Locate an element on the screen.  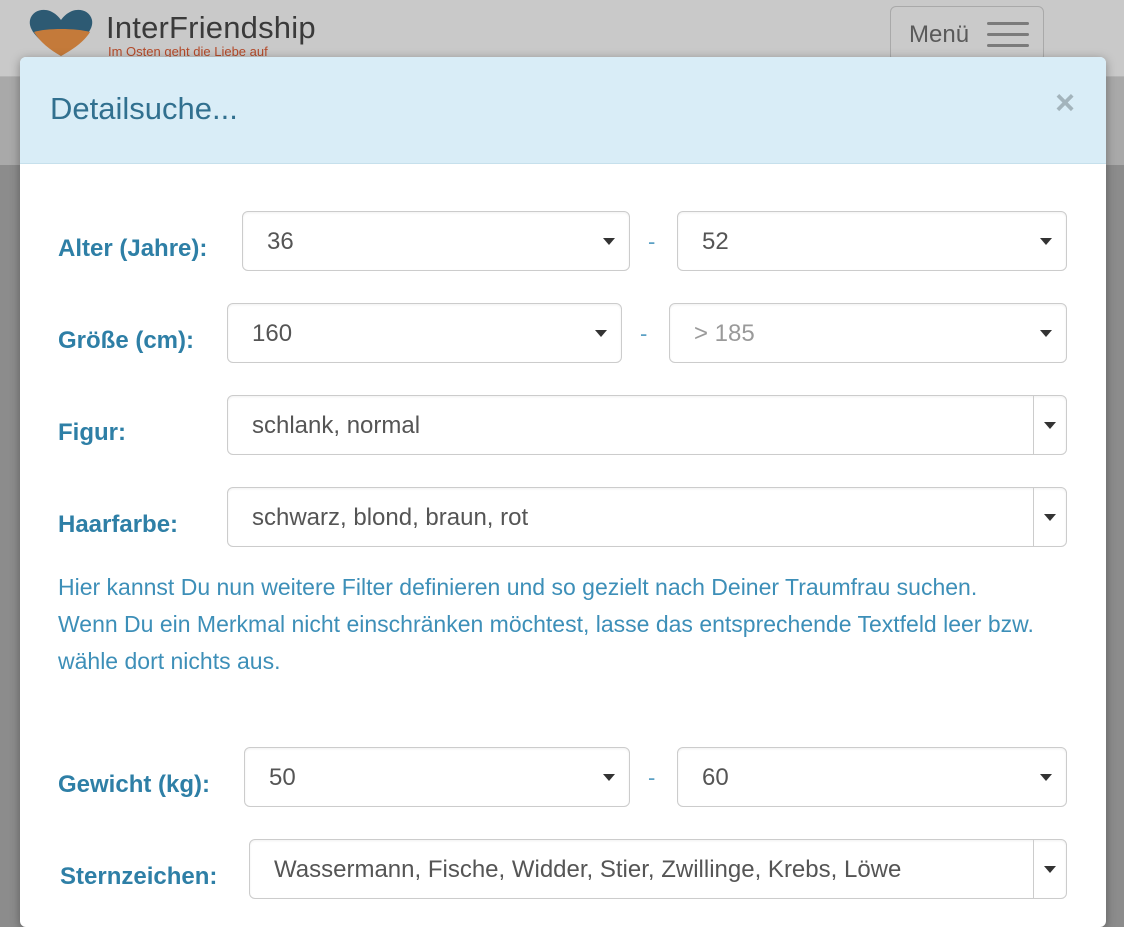
close-icon: × is located at coordinates (1065, 103).